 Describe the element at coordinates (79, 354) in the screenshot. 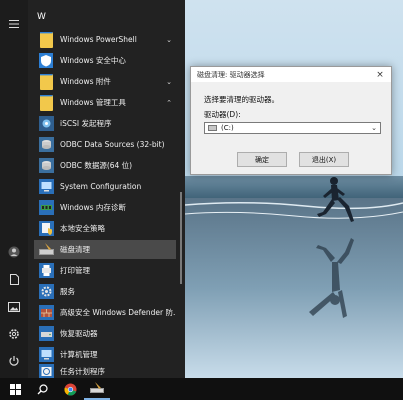

I see `app-label: 计算机管理` at that location.